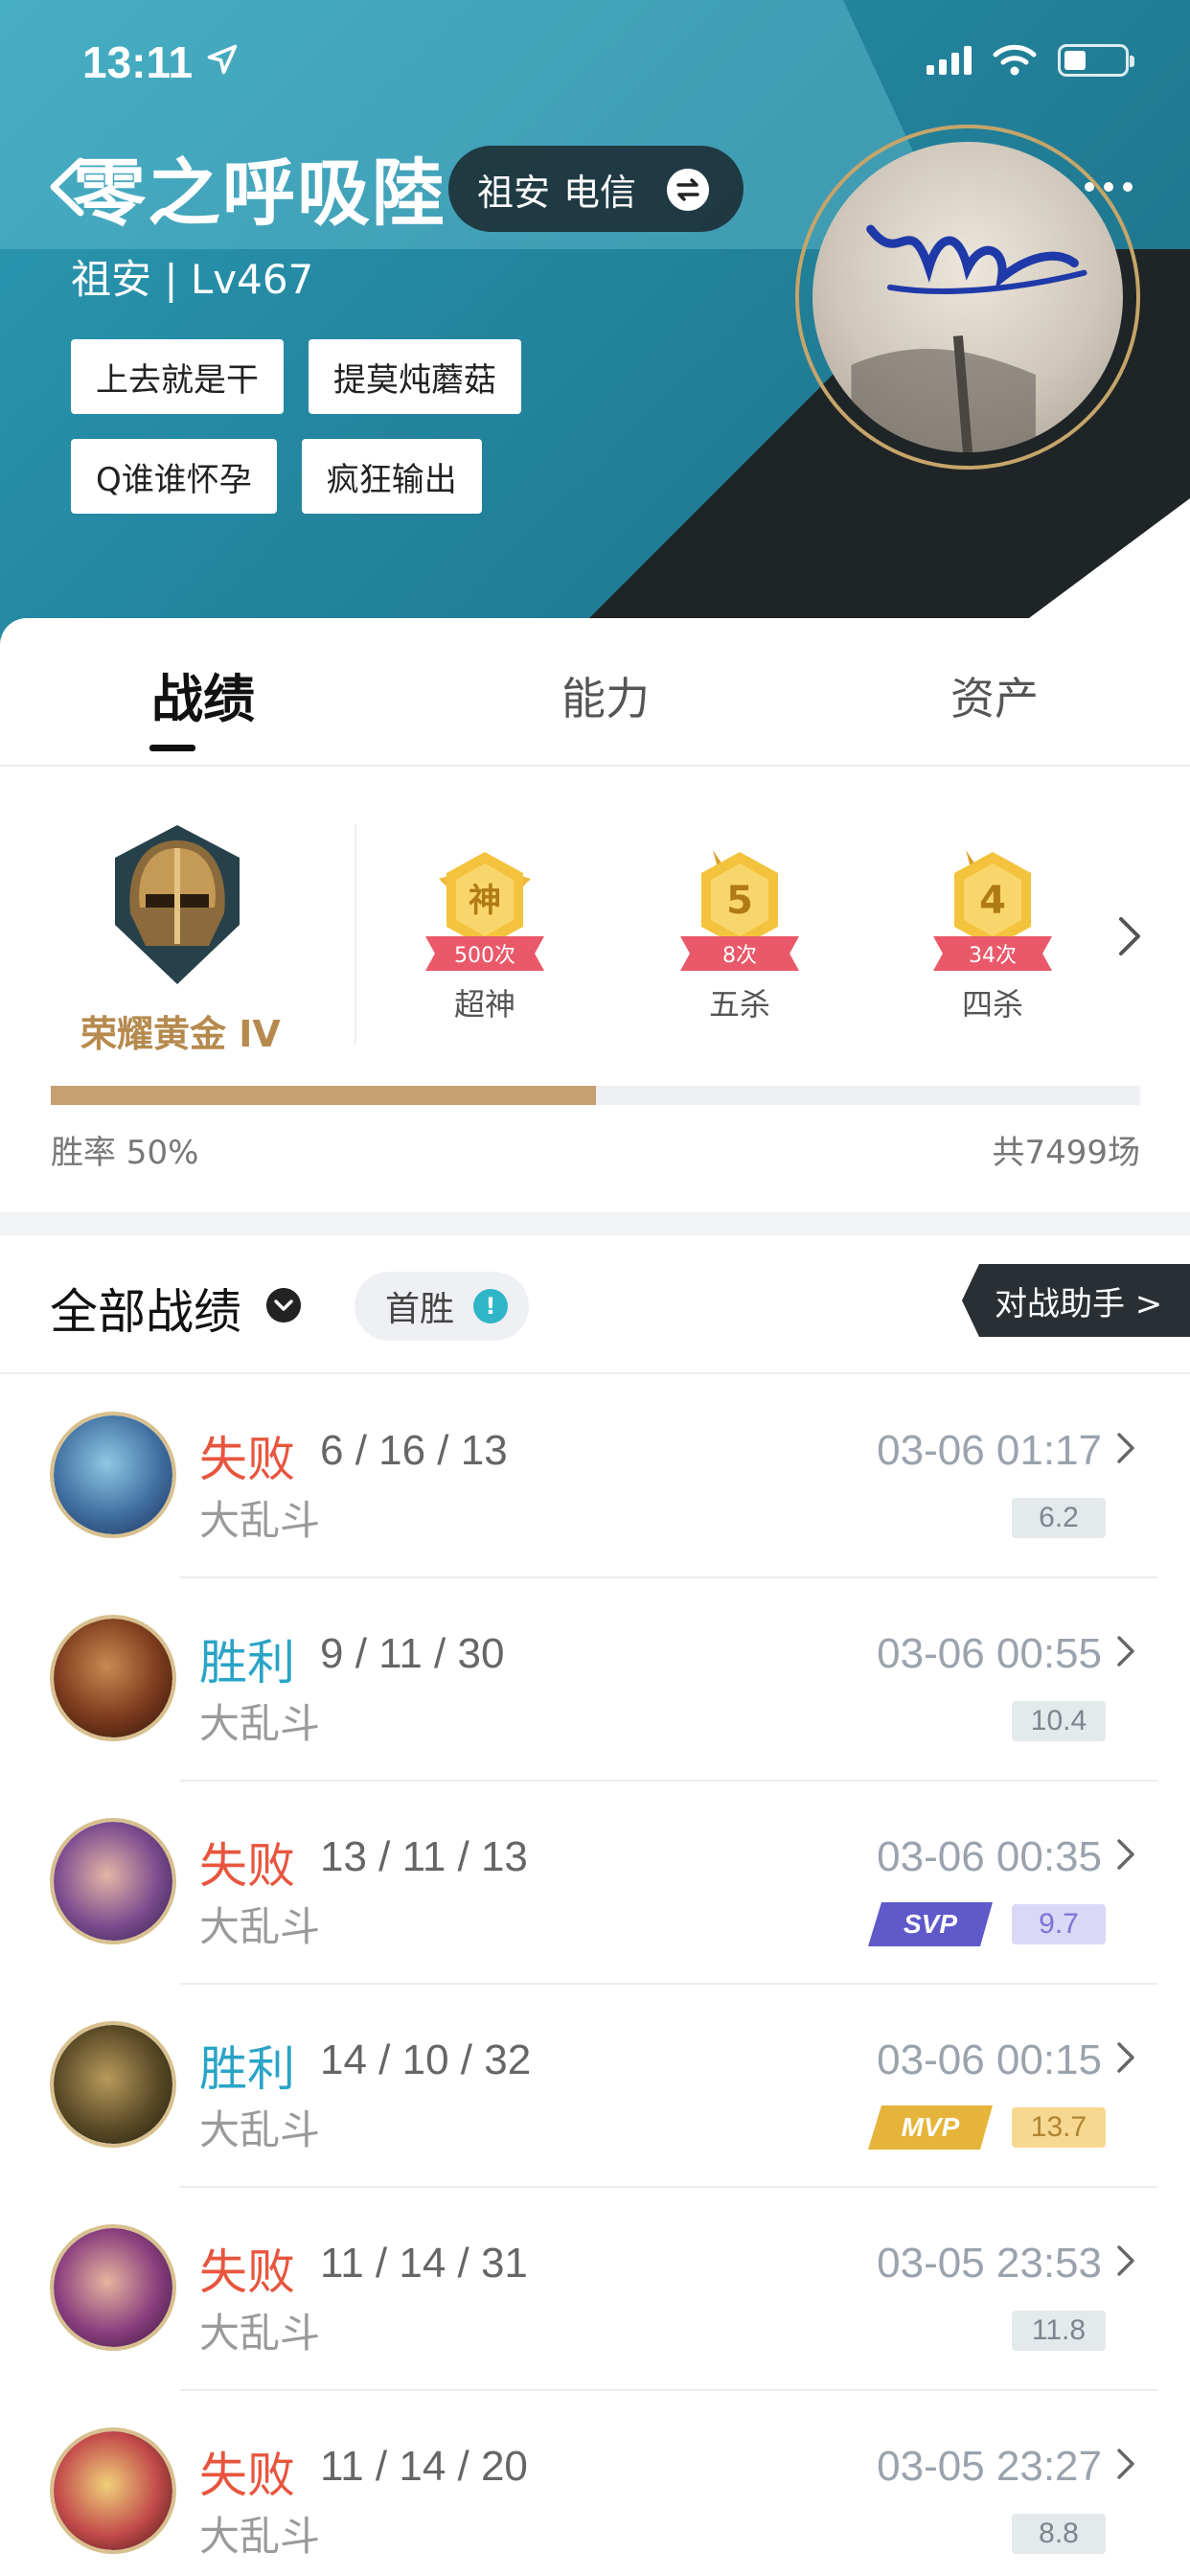 The height and width of the screenshot is (2576, 1190). What do you see at coordinates (324, 1095) in the screenshot?
I see `win-rate-fill` at bounding box center [324, 1095].